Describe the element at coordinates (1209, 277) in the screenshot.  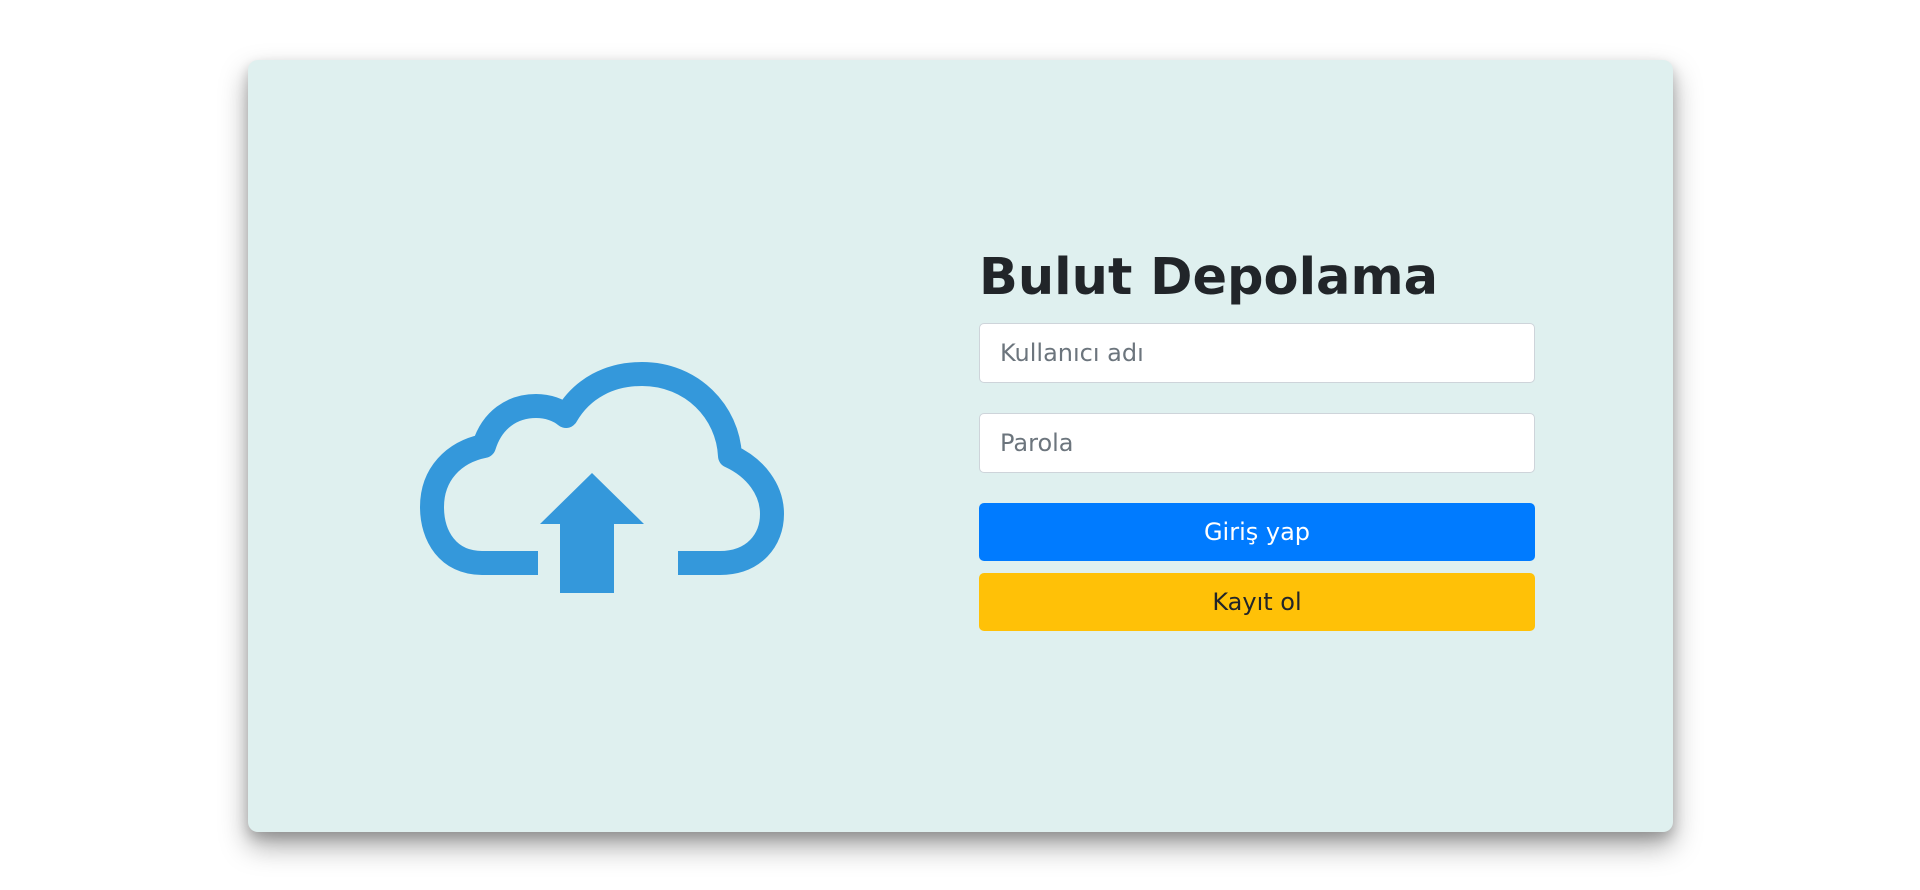
I see `page-title: Bulut Depolama` at that location.